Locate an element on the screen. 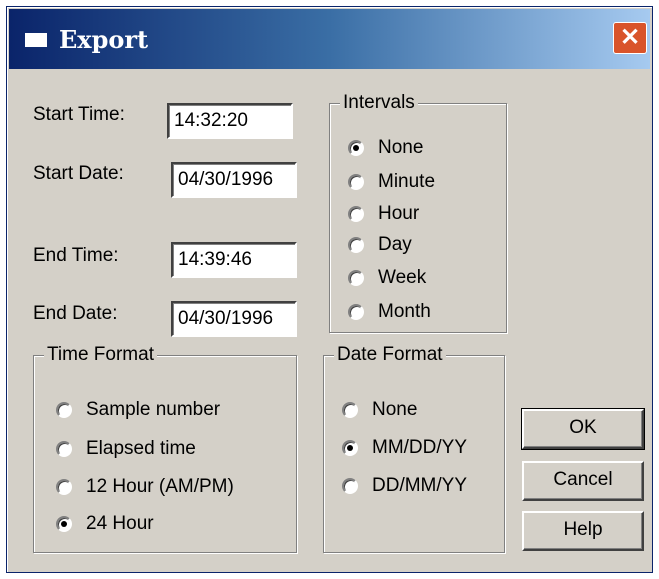 The image size is (659, 579). interval-option-week: Week is located at coordinates (387, 278).